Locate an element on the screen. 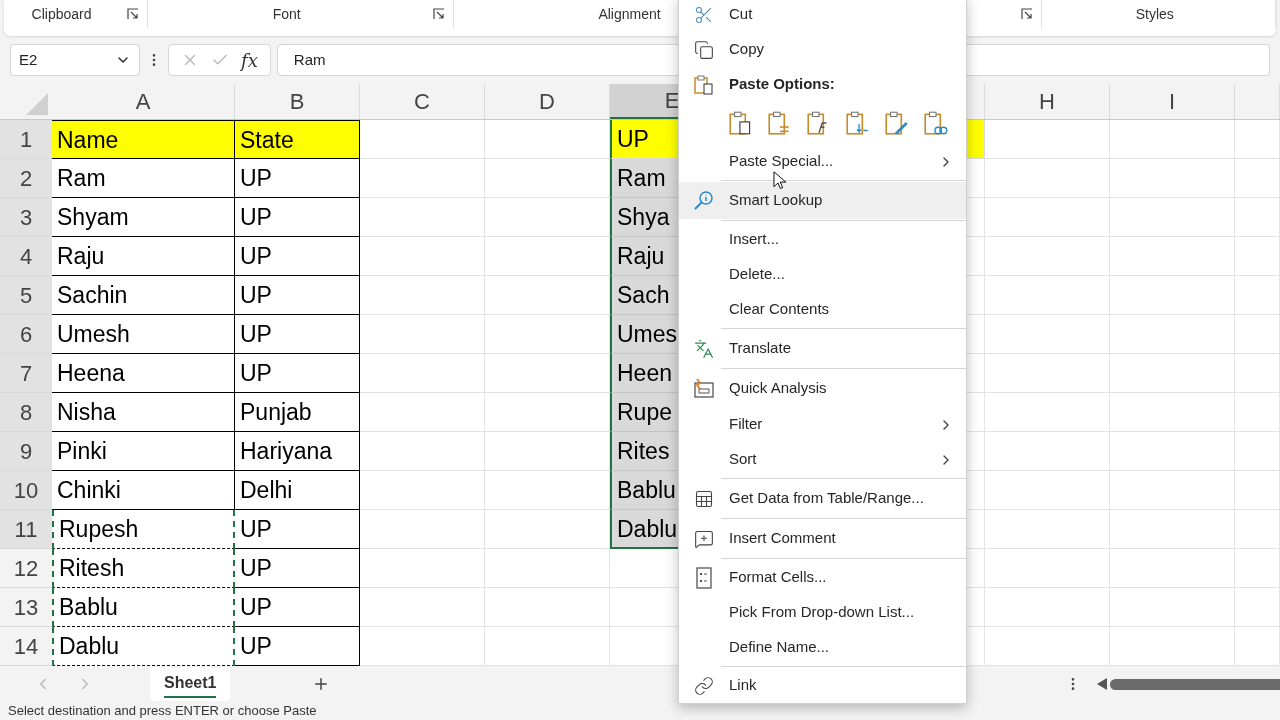 The image size is (1280, 720). table-cell: Ritesh is located at coordinates (143, 569).